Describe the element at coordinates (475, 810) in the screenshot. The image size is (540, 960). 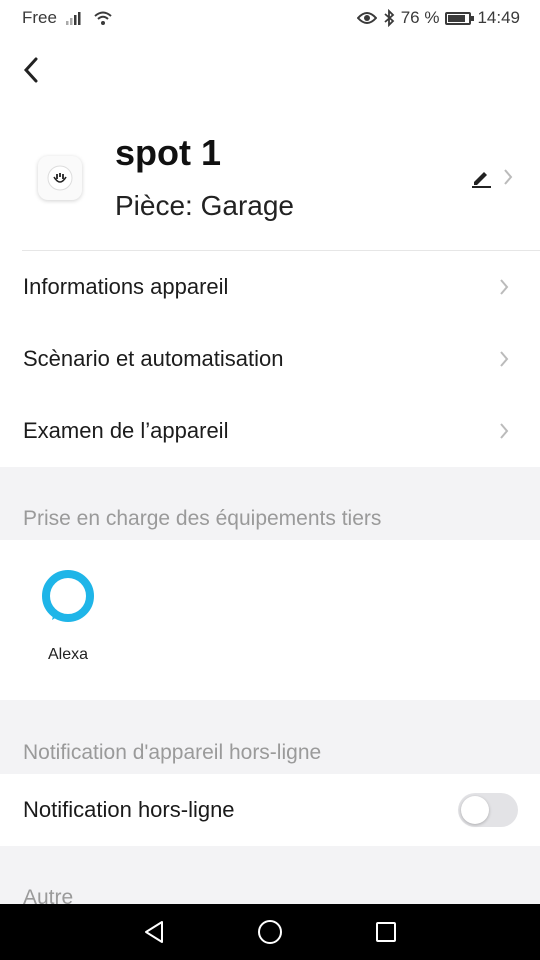
I see `toggle-knob` at that location.